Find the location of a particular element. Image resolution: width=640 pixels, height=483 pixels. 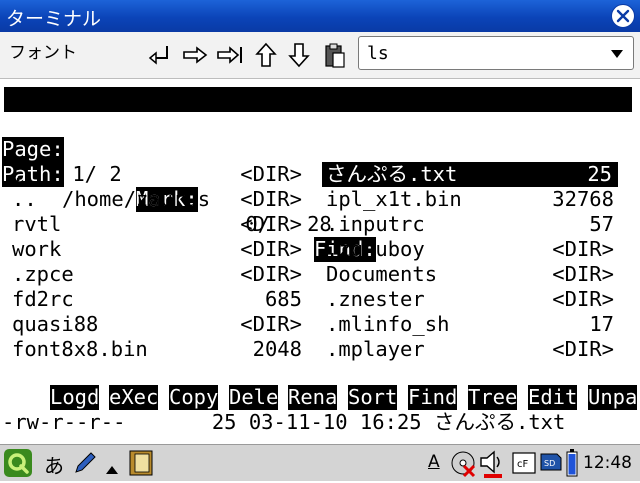

function-key-dele: Dele is located at coordinates (254, 397).